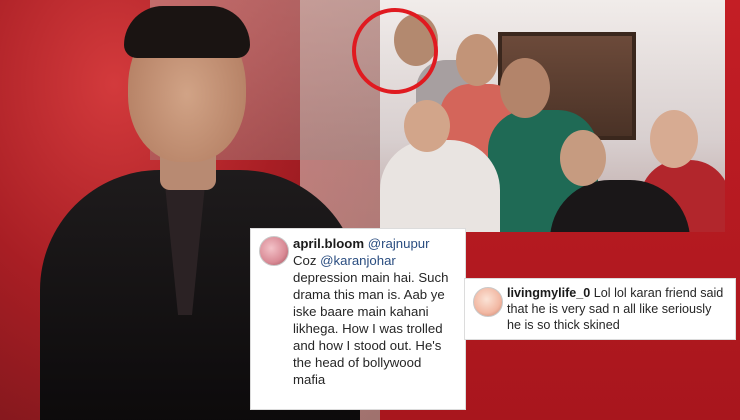 The height and width of the screenshot is (420, 740). What do you see at coordinates (398, 243) in the screenshot?
I see `comment-mention: @rajnupur` at bounding box center [398, 243].